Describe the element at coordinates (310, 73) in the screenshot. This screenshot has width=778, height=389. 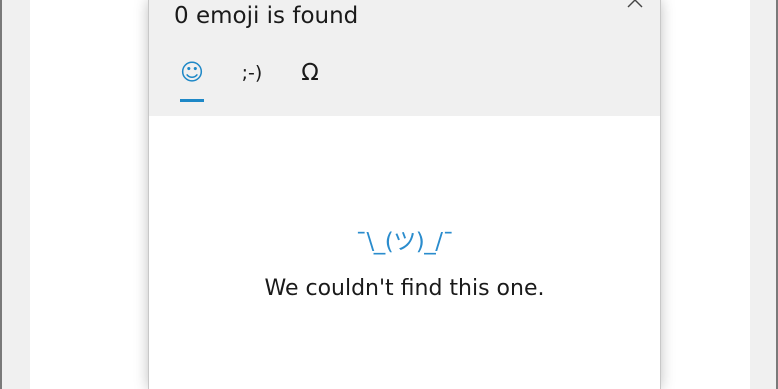
I see `omega-icon: Ω` at that location.